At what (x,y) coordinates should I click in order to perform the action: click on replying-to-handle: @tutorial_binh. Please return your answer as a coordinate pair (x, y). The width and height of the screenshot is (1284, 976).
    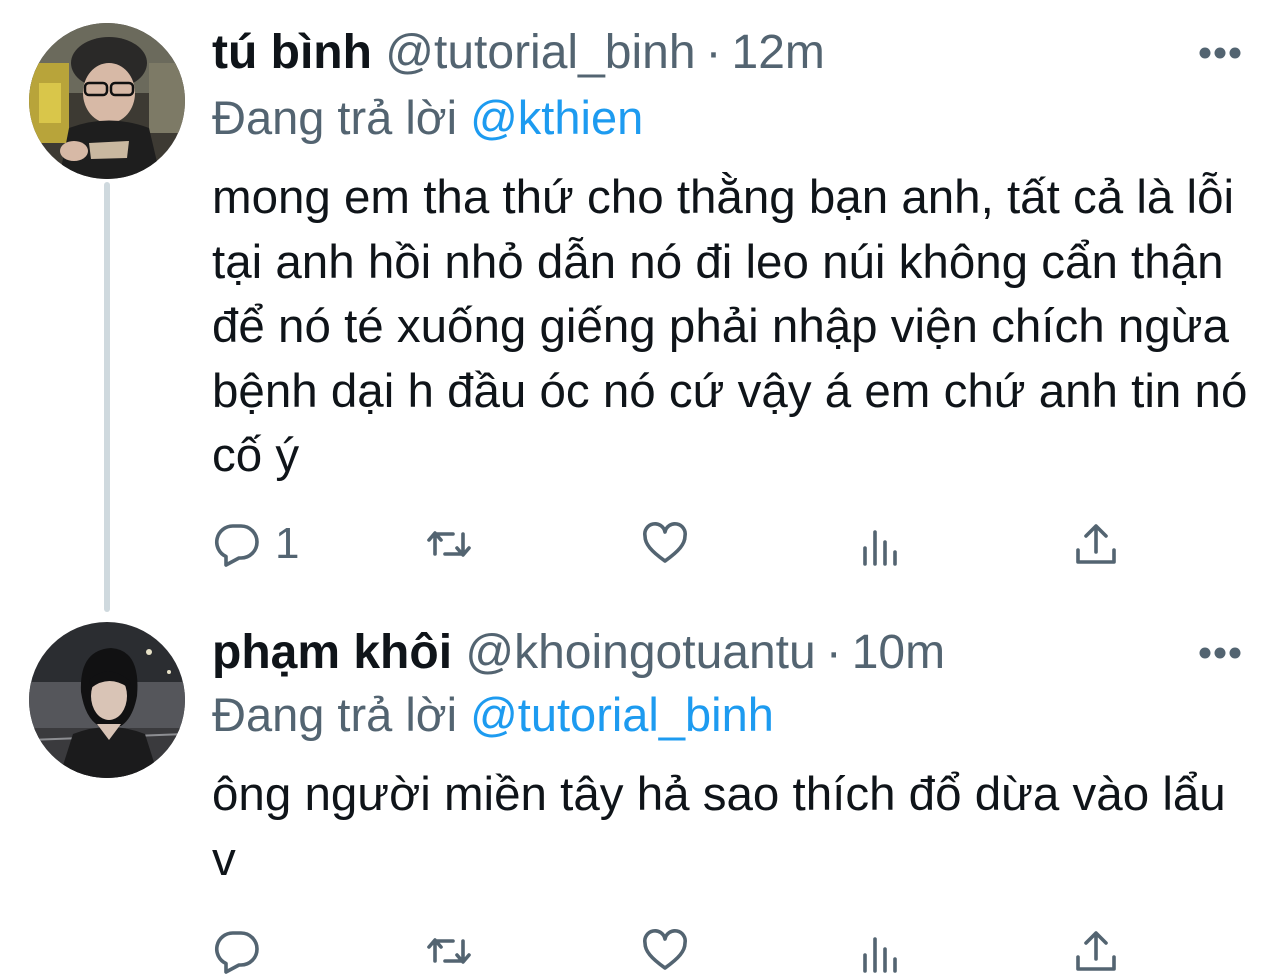
    Looking at the image, I should click on (622, 714).